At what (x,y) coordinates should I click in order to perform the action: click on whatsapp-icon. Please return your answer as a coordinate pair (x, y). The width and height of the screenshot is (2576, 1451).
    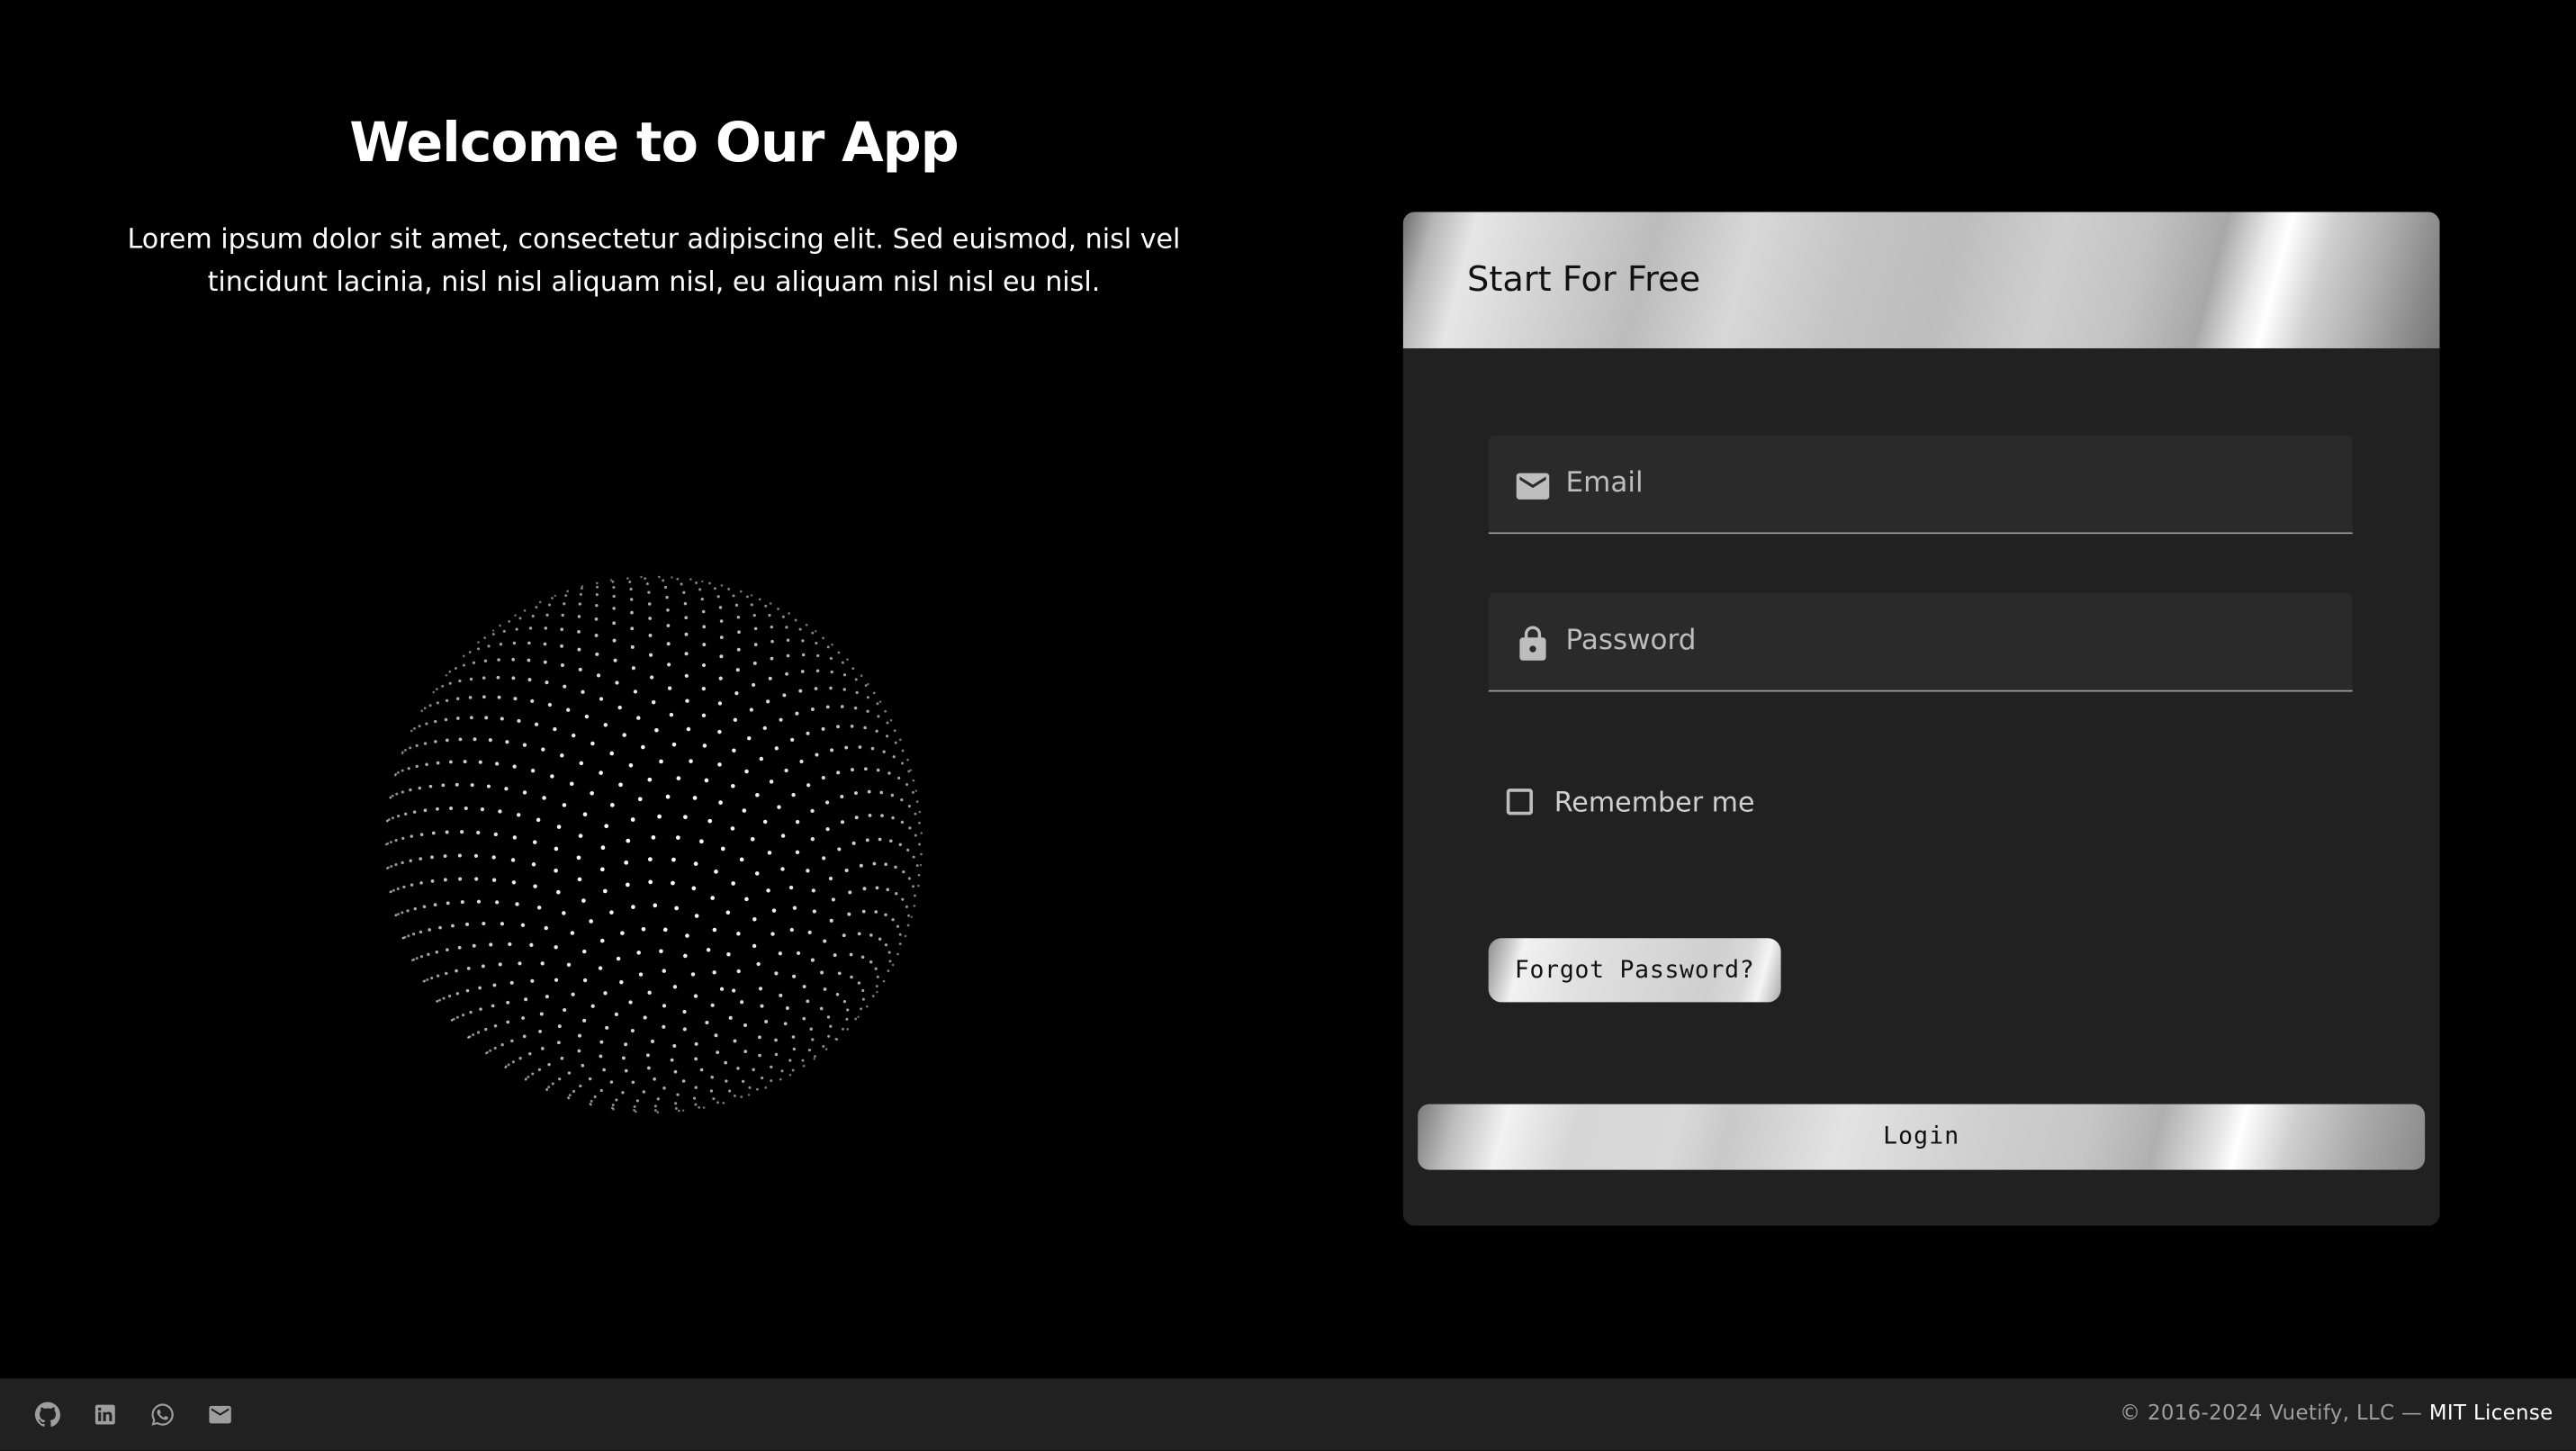
    Looking at the image, I should click on (162, 1414).